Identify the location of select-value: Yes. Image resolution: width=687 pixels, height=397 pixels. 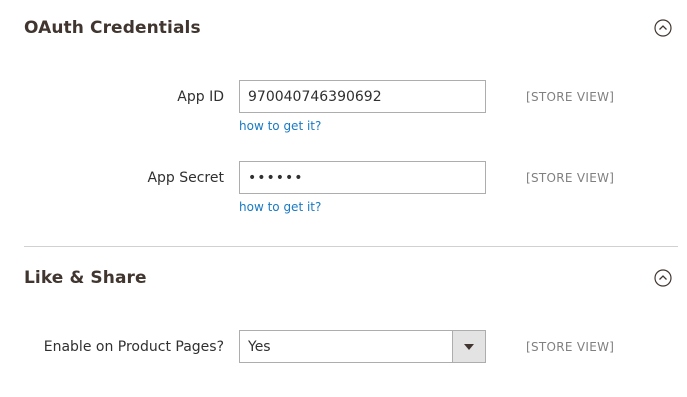
(259, 346).